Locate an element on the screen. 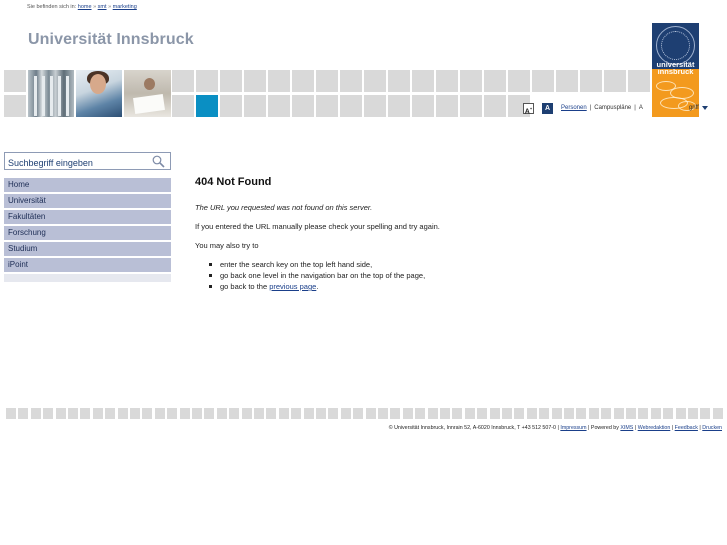 Image resolution: width=727 pixels, height=545 pixels. sidenav-item-home: Home is located at coordinates (87, 185).